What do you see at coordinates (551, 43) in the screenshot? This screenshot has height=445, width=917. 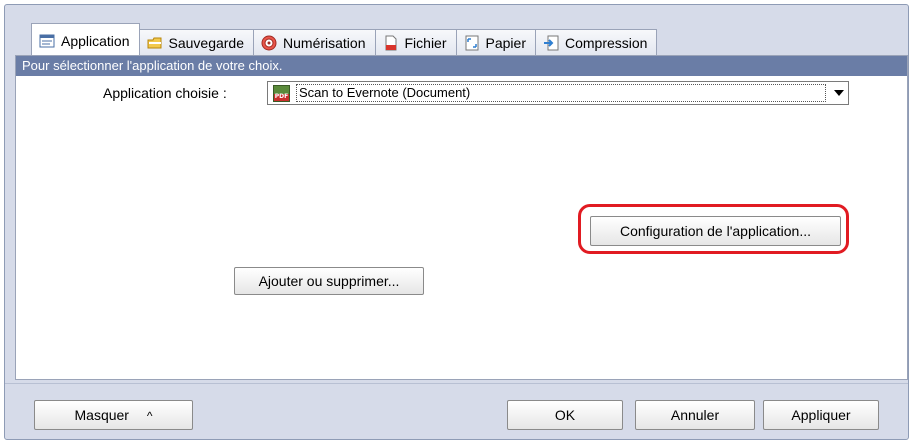 I see `compression-icon` at bounding box center [551, 43].